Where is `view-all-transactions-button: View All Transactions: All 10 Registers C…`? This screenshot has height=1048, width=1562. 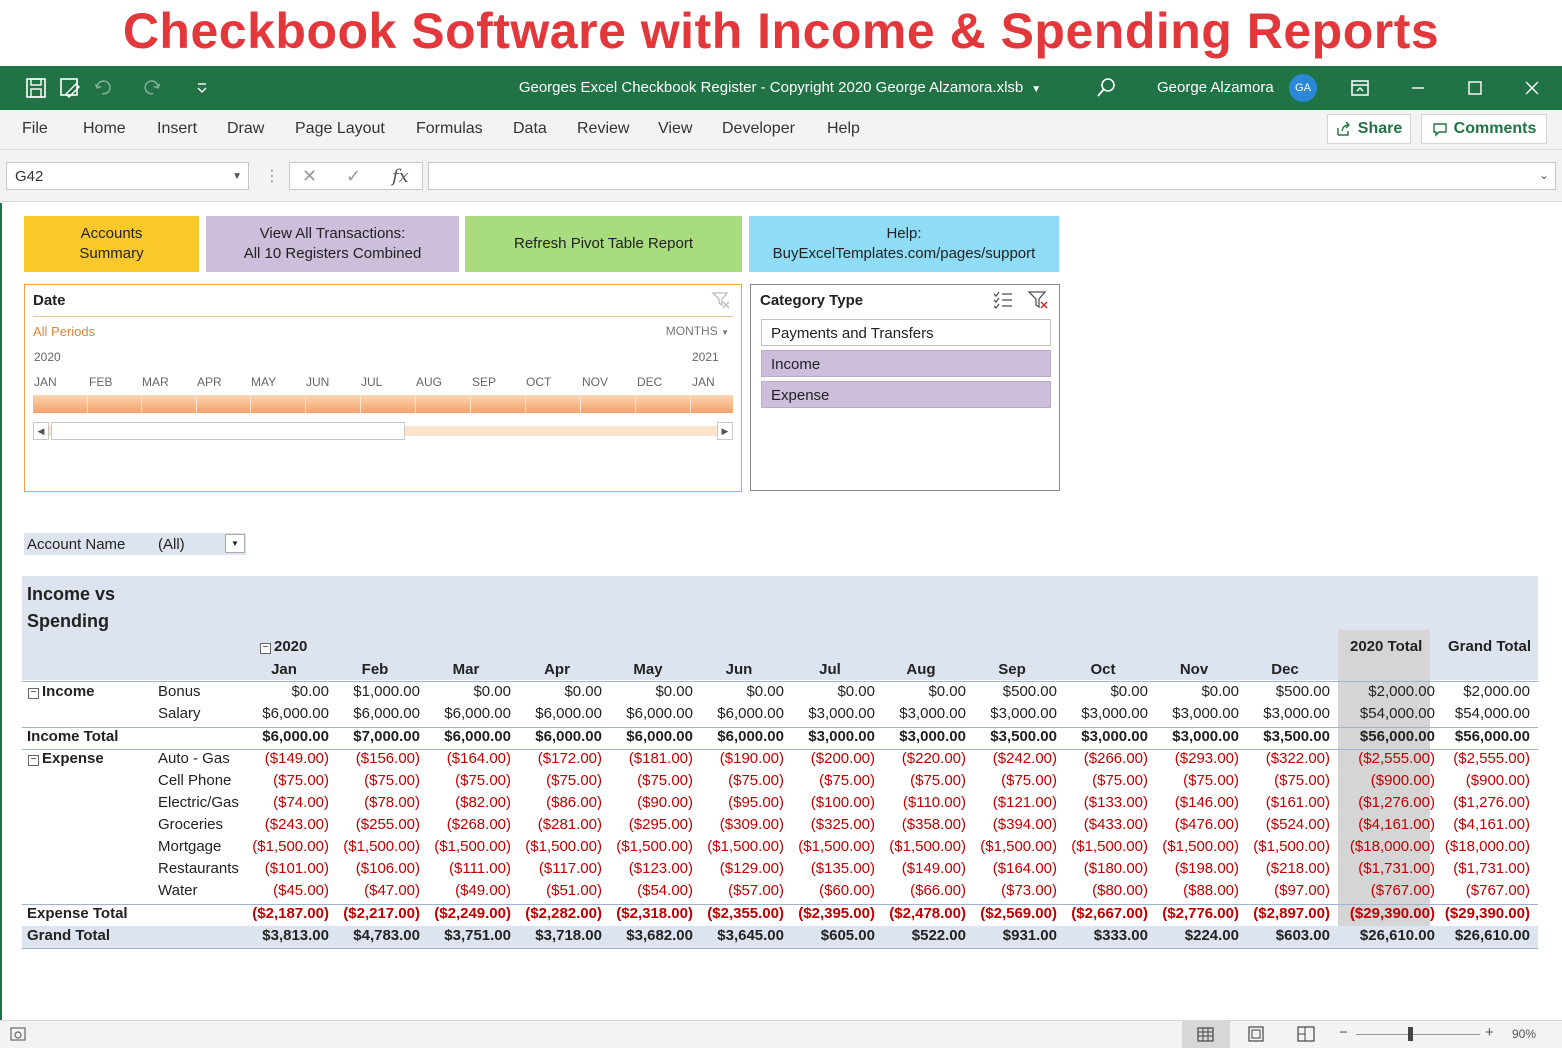 view-all-transactions-button: View All Transactions: All 10 Registers C… is located at coordinates (332, 244).